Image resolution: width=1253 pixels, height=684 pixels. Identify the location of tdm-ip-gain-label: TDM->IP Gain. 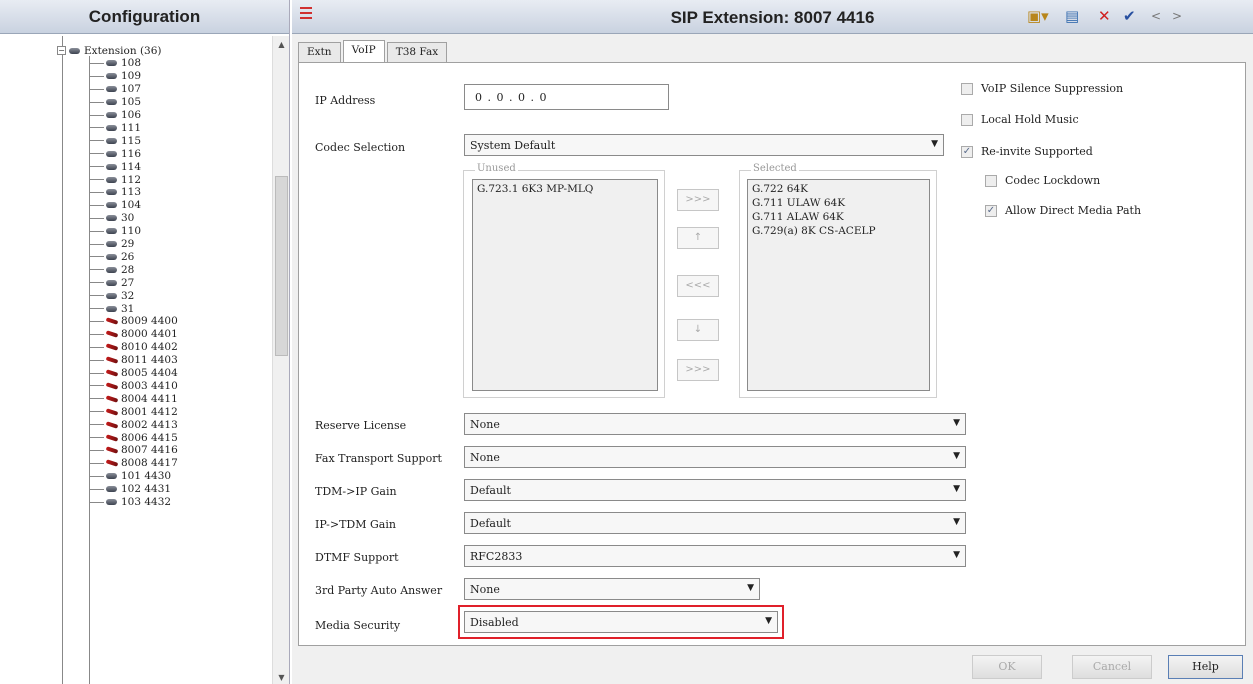
(356, 491).